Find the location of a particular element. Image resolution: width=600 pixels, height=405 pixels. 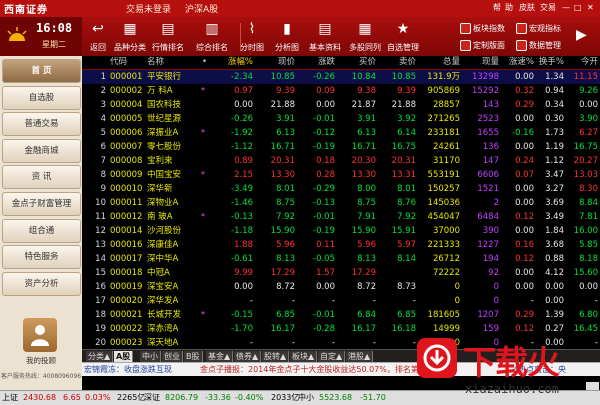

column-header-2: • is located at coordinates (204, 62).